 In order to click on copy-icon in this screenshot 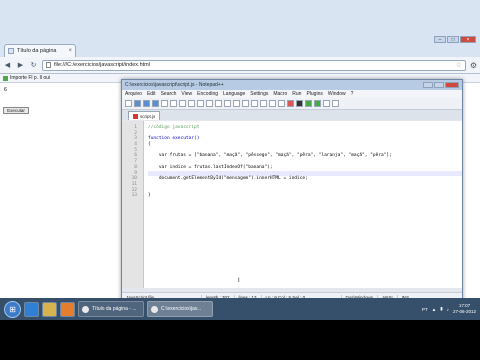, I will do `click(191, 103)`.